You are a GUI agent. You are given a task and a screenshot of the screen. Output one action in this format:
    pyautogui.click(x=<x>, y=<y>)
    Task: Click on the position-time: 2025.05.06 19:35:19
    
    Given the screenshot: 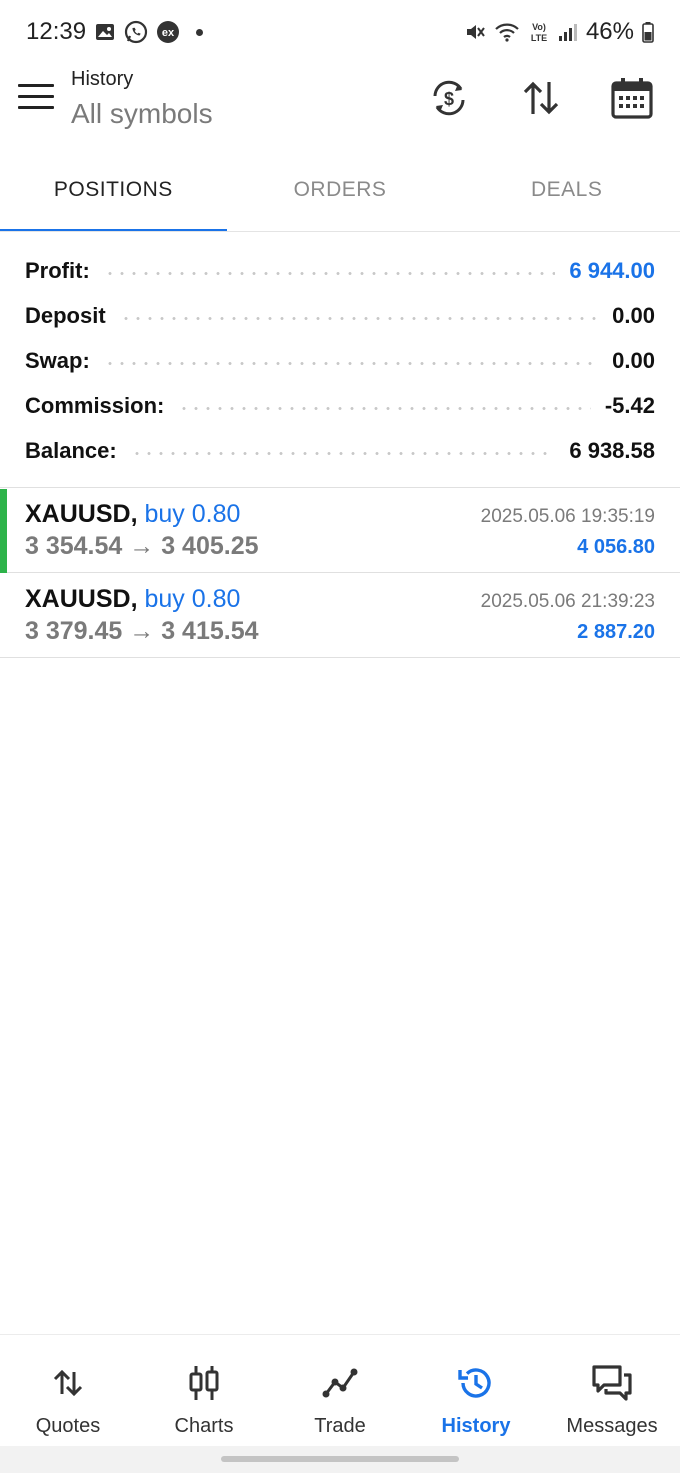 What is the action you would take?
    pyautogui.click(x=567, y=516)
    